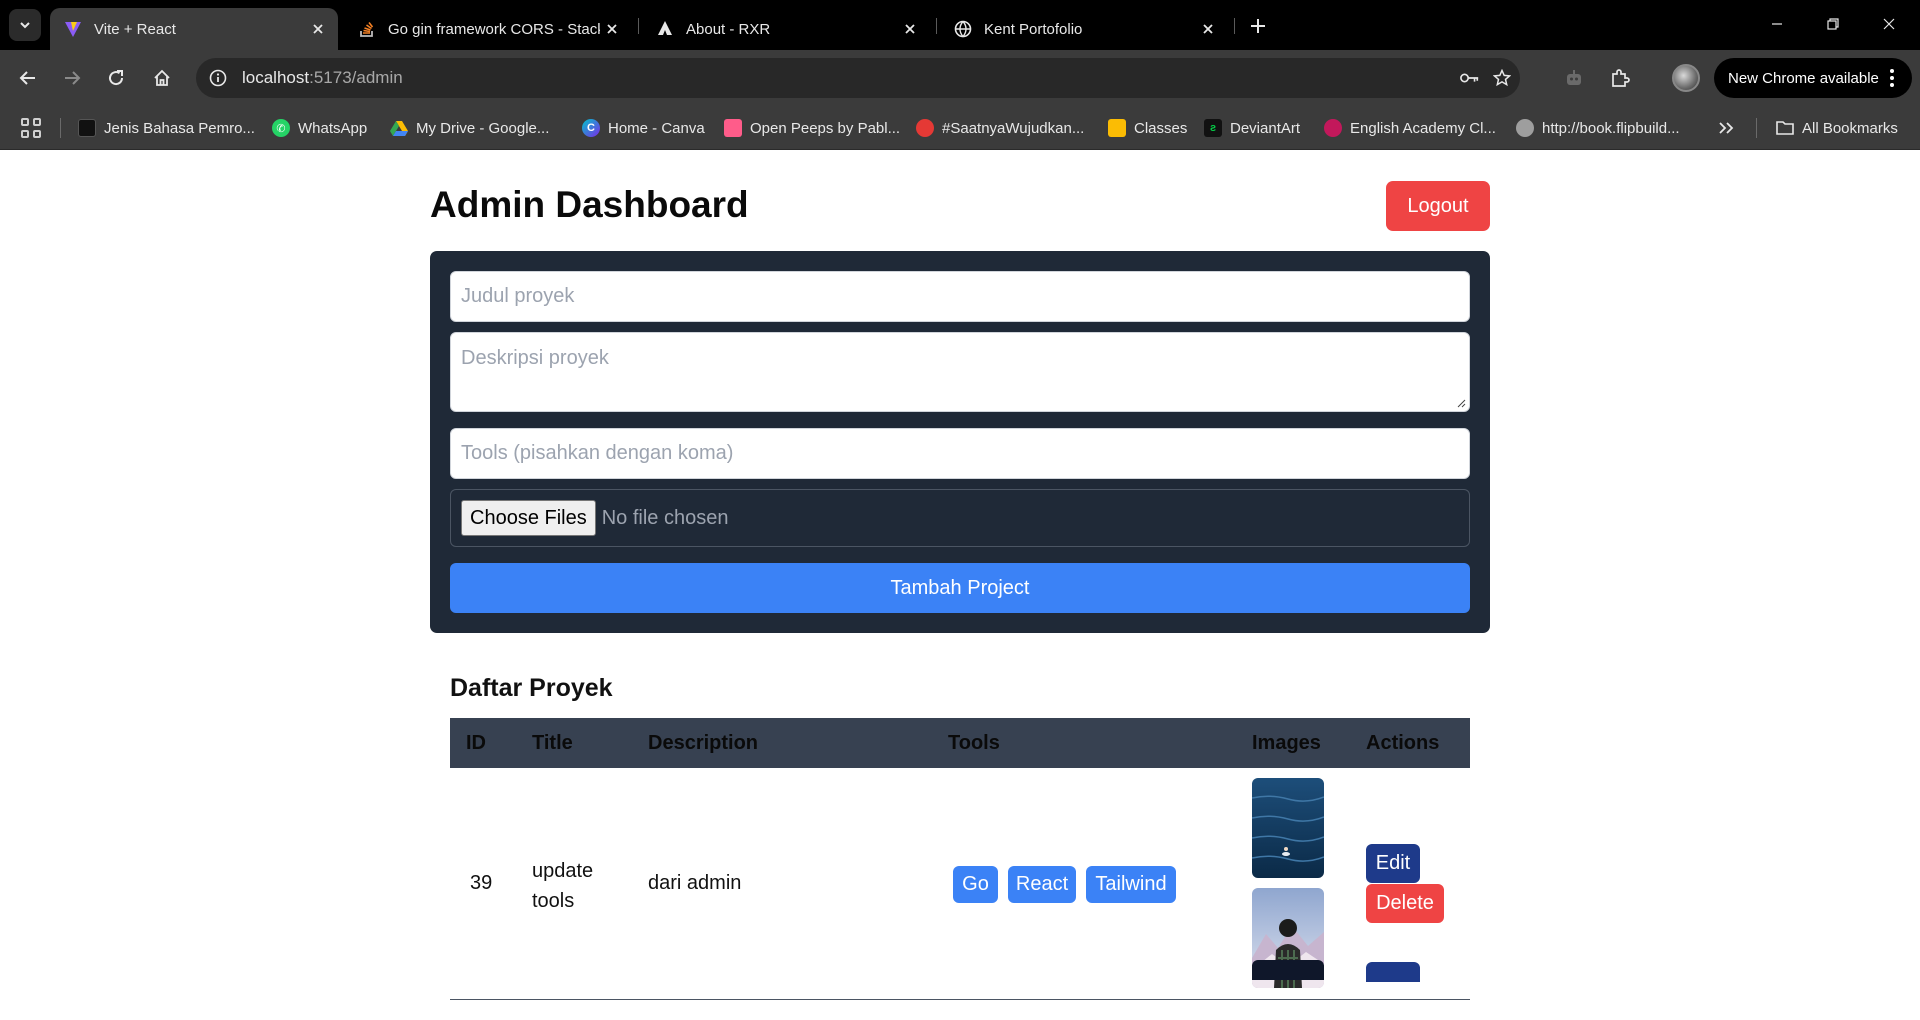 The height and width of the screenshot is (1020, 1920). I want to click on tool-badge: Go, so click(975, 884).